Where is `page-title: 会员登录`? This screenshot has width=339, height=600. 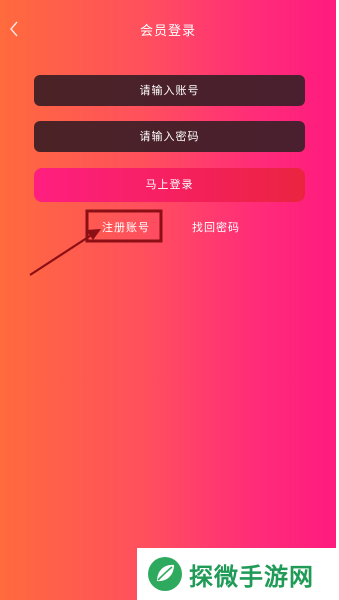
page-title: 会员登录 is located at coordinates (167, 31).